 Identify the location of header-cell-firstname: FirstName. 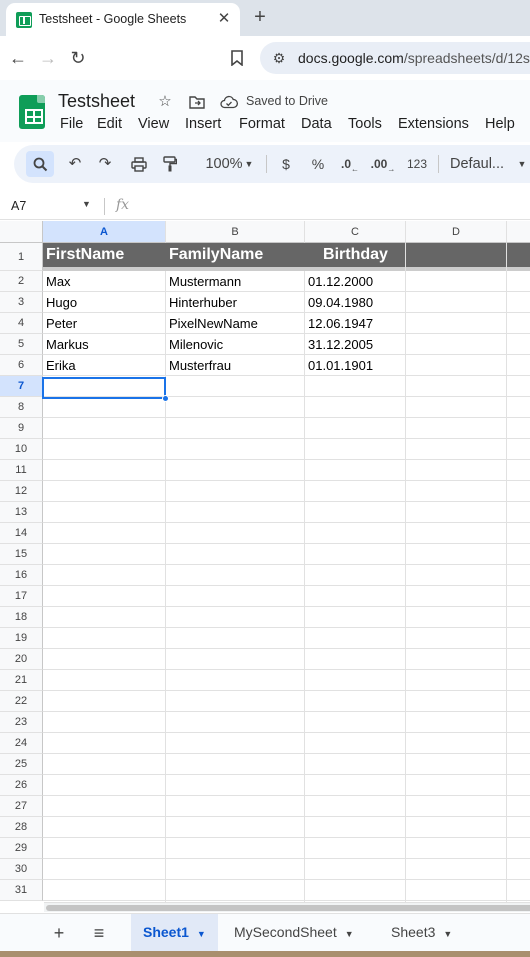
(104, 255).